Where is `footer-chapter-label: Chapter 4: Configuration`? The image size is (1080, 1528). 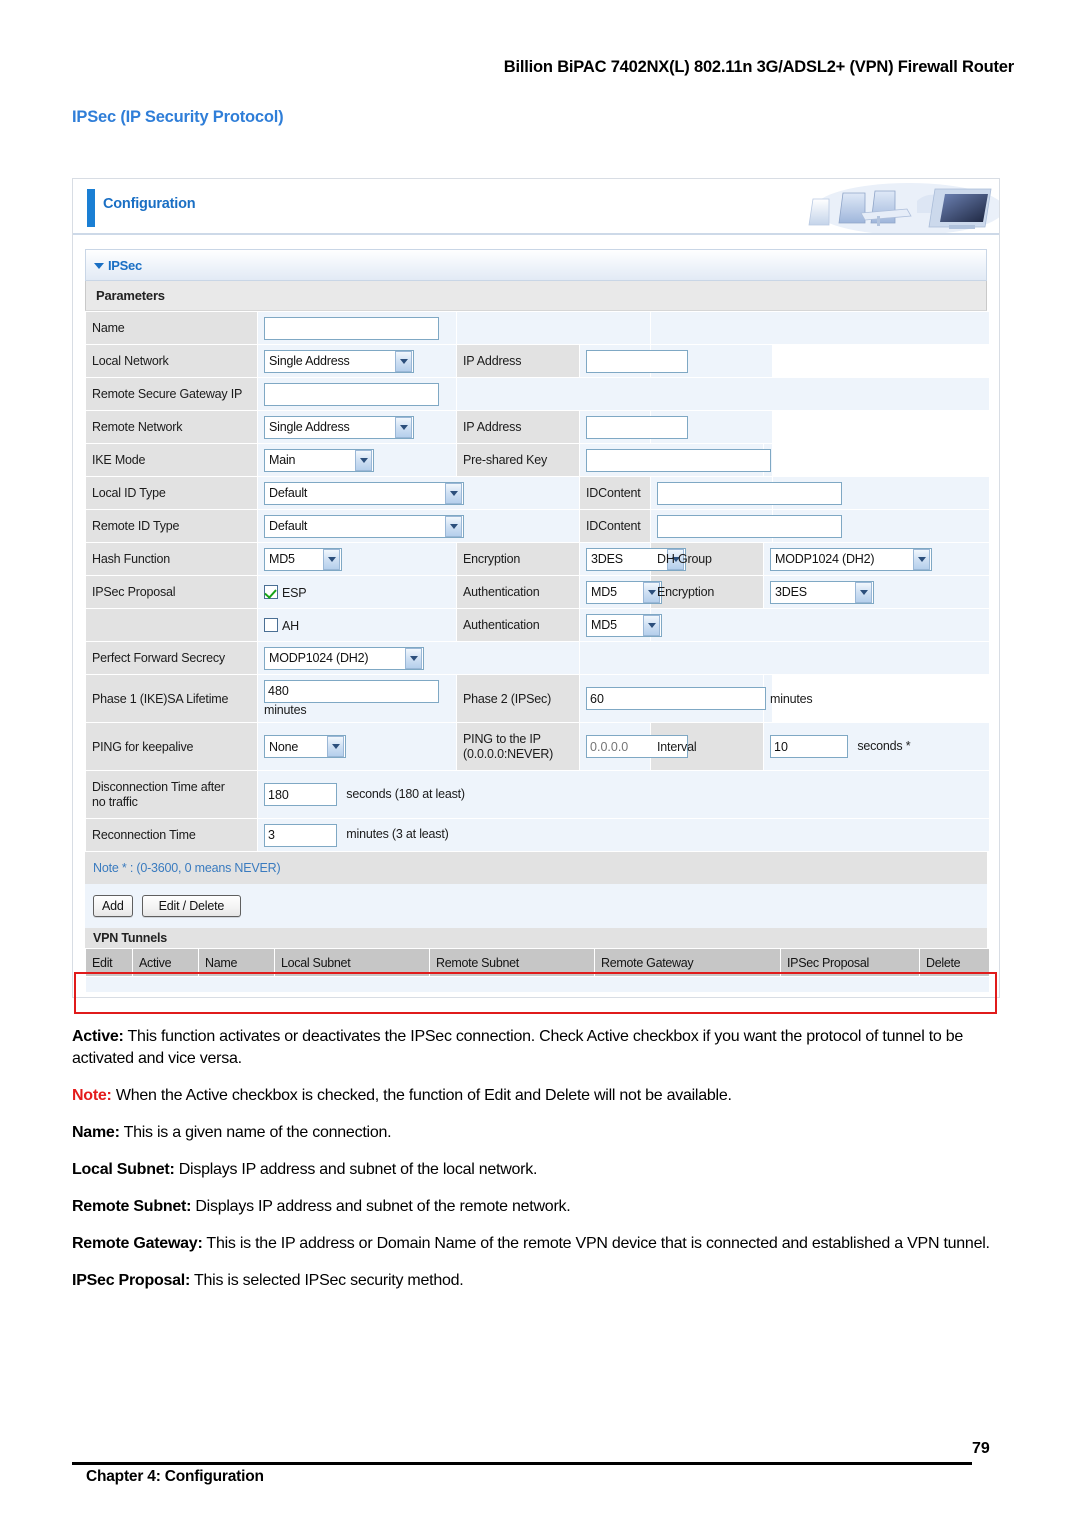
footer-chapter-label: Chapter 4: Configuration is located at coordinates (175, 1476).